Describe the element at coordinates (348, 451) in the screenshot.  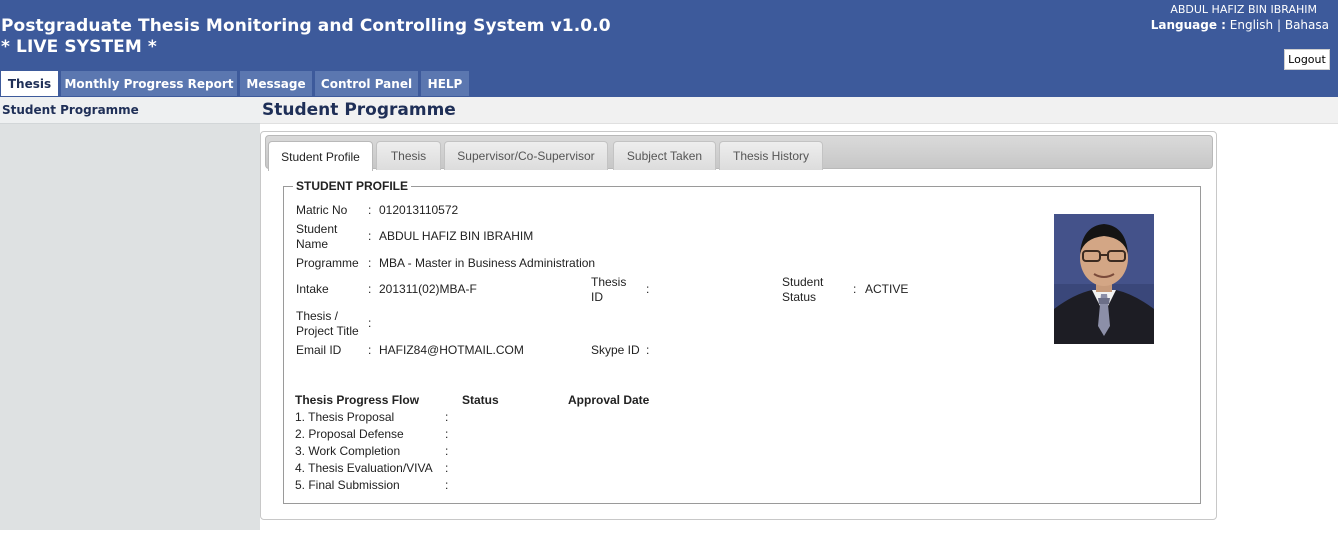
I see `progress-row-label: 3. Work Completion` at that location.